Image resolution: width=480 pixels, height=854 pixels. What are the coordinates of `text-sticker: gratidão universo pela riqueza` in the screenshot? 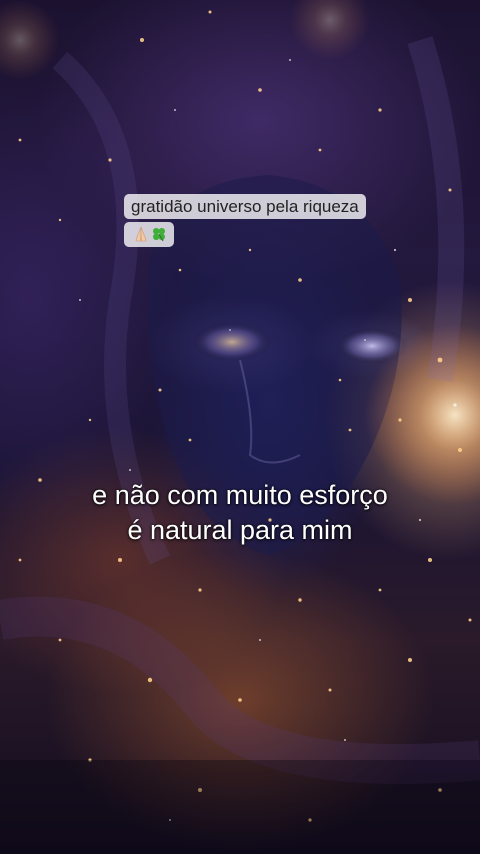 It's located at (245, 221).